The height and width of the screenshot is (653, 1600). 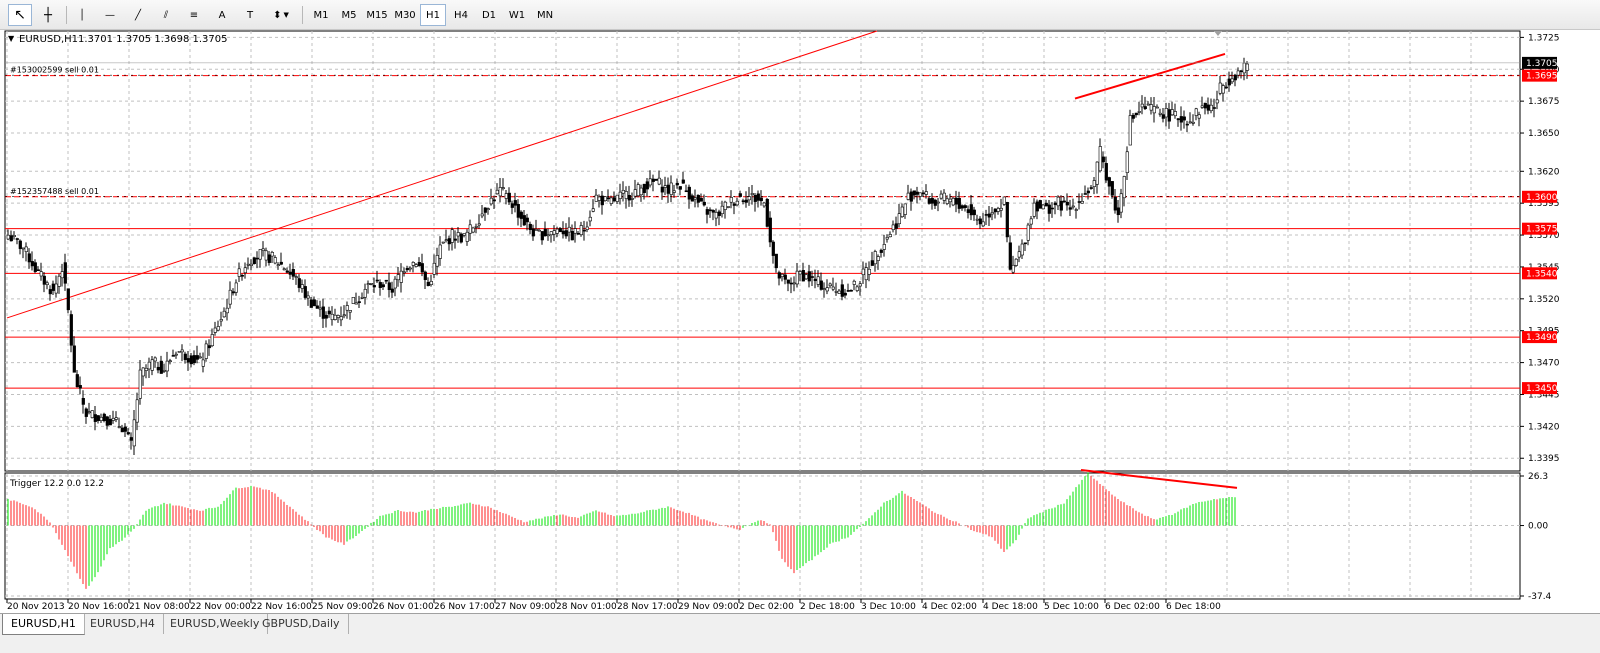 What do you see at coordinates (888, 607) in the screenshot?
I see `time-tick-label: 3 Dec 10:00` at bounding box center [888, 607].